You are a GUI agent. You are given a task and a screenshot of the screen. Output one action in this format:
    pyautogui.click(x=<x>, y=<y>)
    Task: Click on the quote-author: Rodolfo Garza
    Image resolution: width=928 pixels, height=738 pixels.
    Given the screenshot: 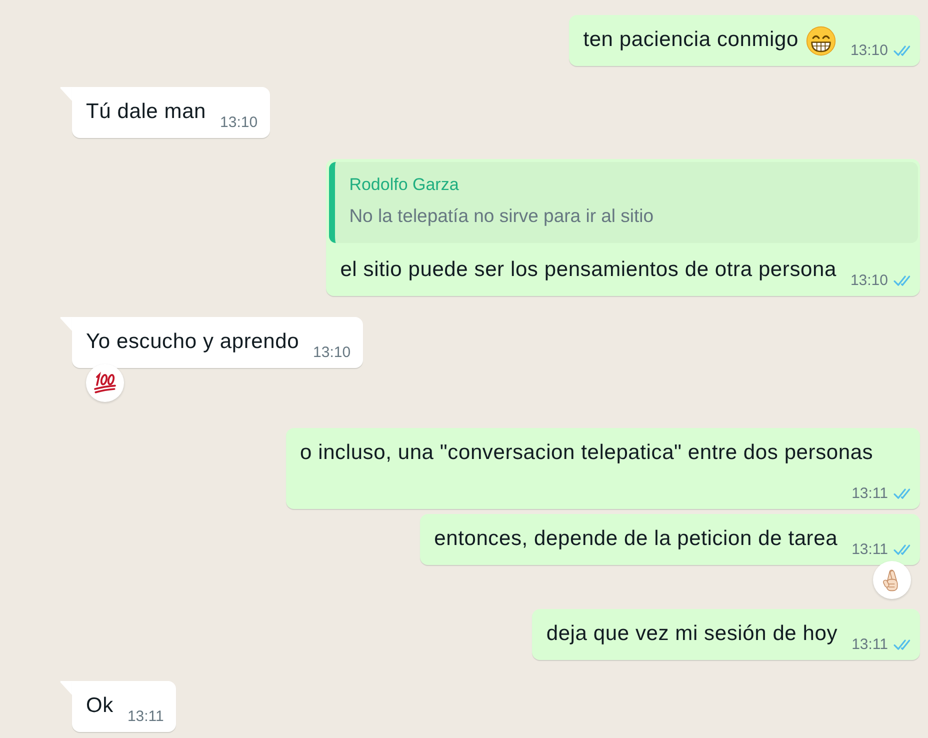 What is the action you would take?
    pyautogui.click(x=404, y=185)
    